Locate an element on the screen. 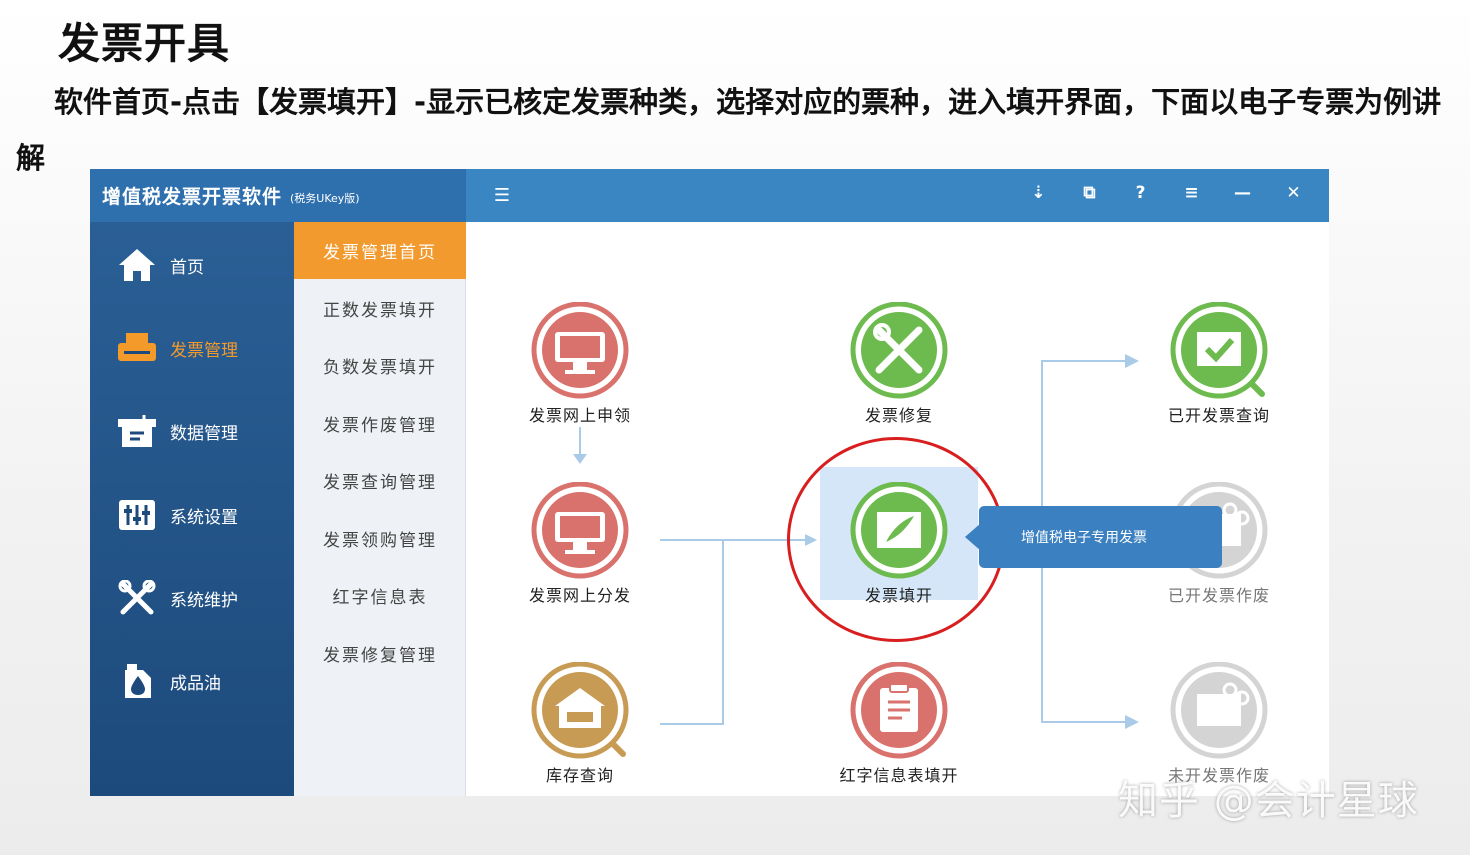  window-controls: ⇣ ⧉ ? ≡ — ✕ is located at coordinates (1166, 193).